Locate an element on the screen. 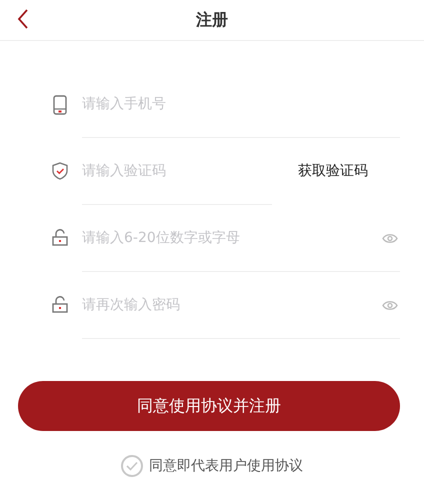 The height and width of the screenshot is (499, 424). get-code-button: 获取验证码 is located at coordinates (333, 171).